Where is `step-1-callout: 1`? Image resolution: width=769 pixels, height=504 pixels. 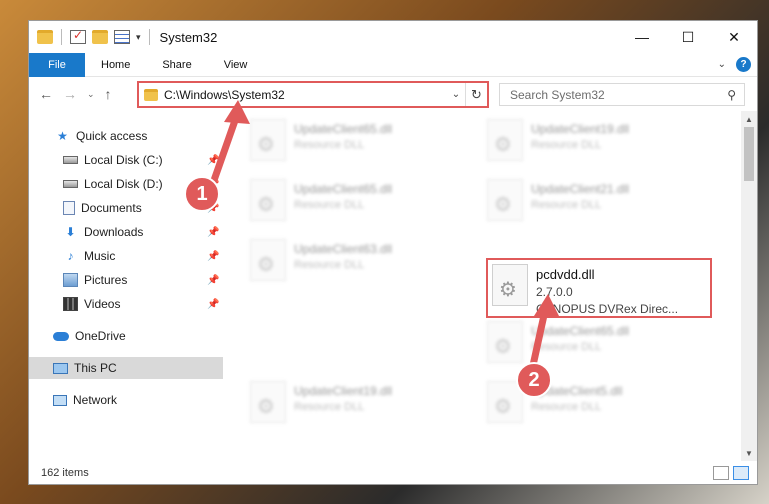 step-1-callout: 1 is located at coordinates (202, 194).